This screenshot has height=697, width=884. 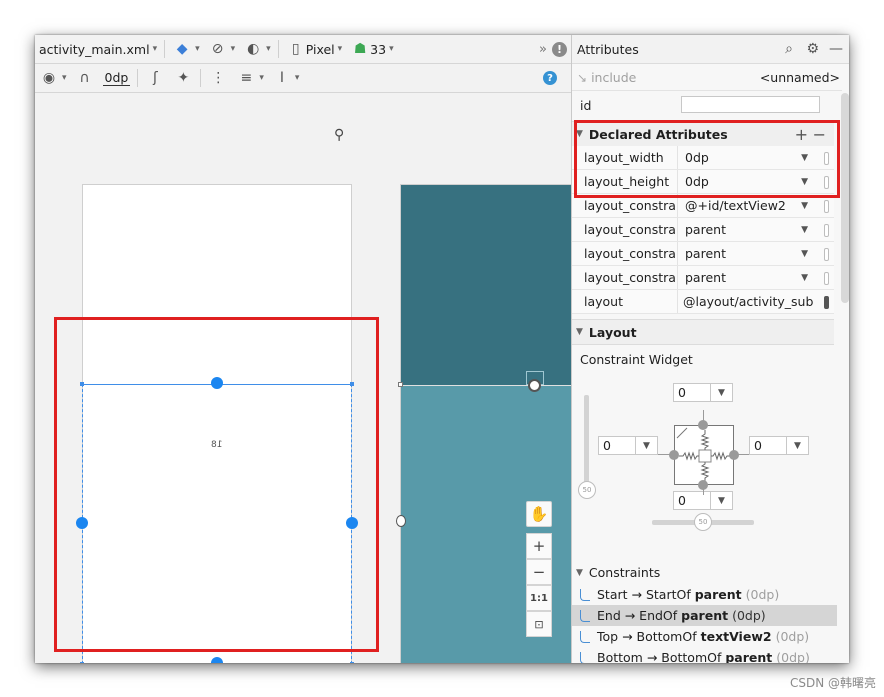 I want to click on id-field, so click(x=750, y=104).